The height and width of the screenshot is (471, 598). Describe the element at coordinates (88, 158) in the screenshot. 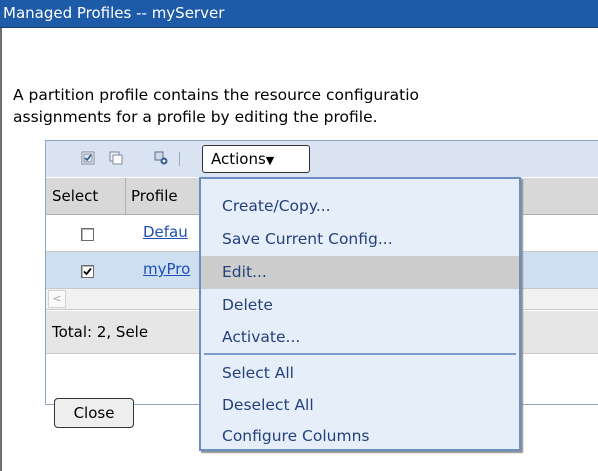

I see `select-all-icon` at that location.